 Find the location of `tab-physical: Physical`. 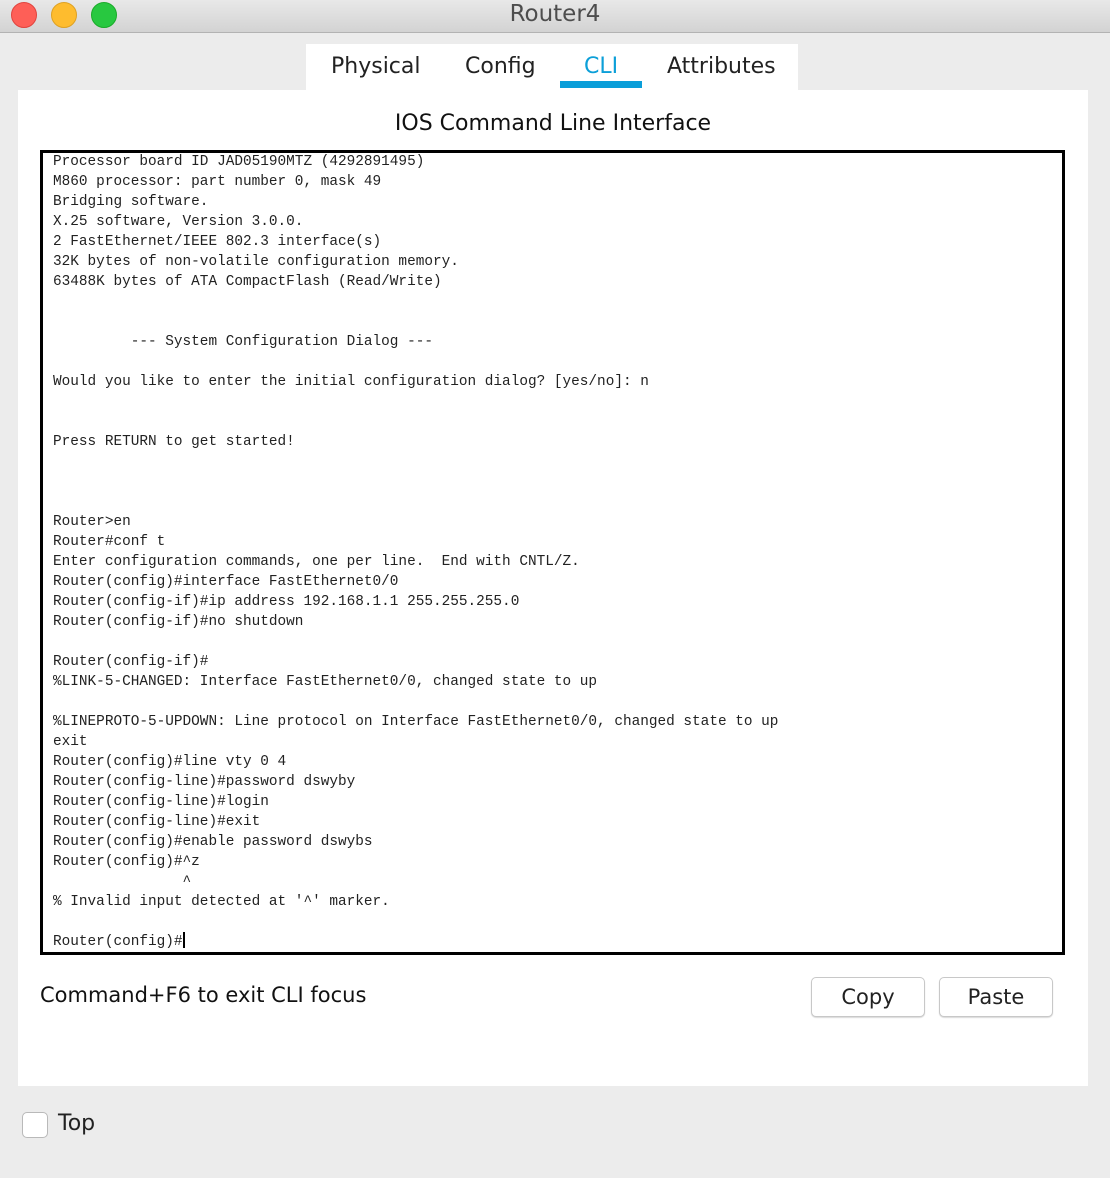

tab-physical: Physical is located at coordinates (376, 67).